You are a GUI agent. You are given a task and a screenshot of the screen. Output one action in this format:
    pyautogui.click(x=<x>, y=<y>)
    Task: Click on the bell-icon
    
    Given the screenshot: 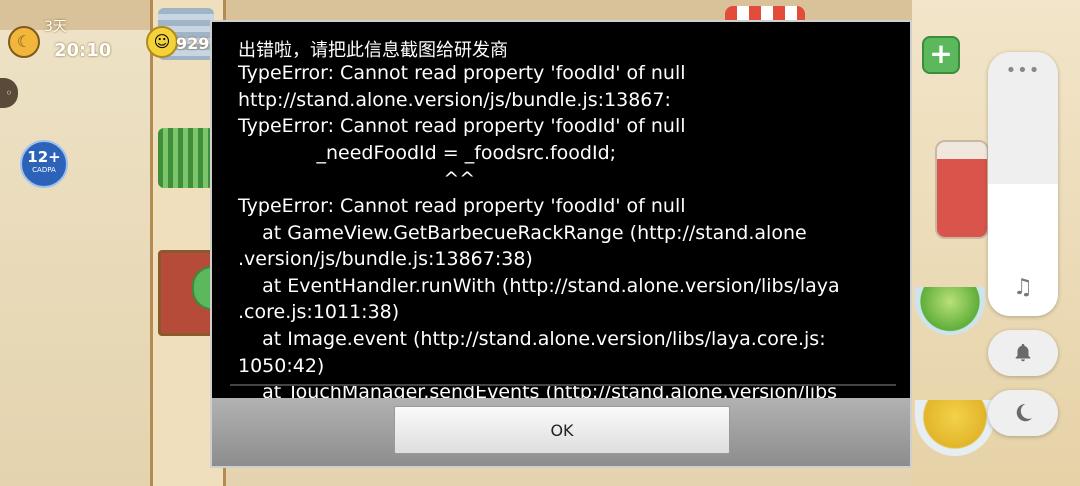 What is the action you would take?
    pyautogui.click(x=1023, y=352)
    